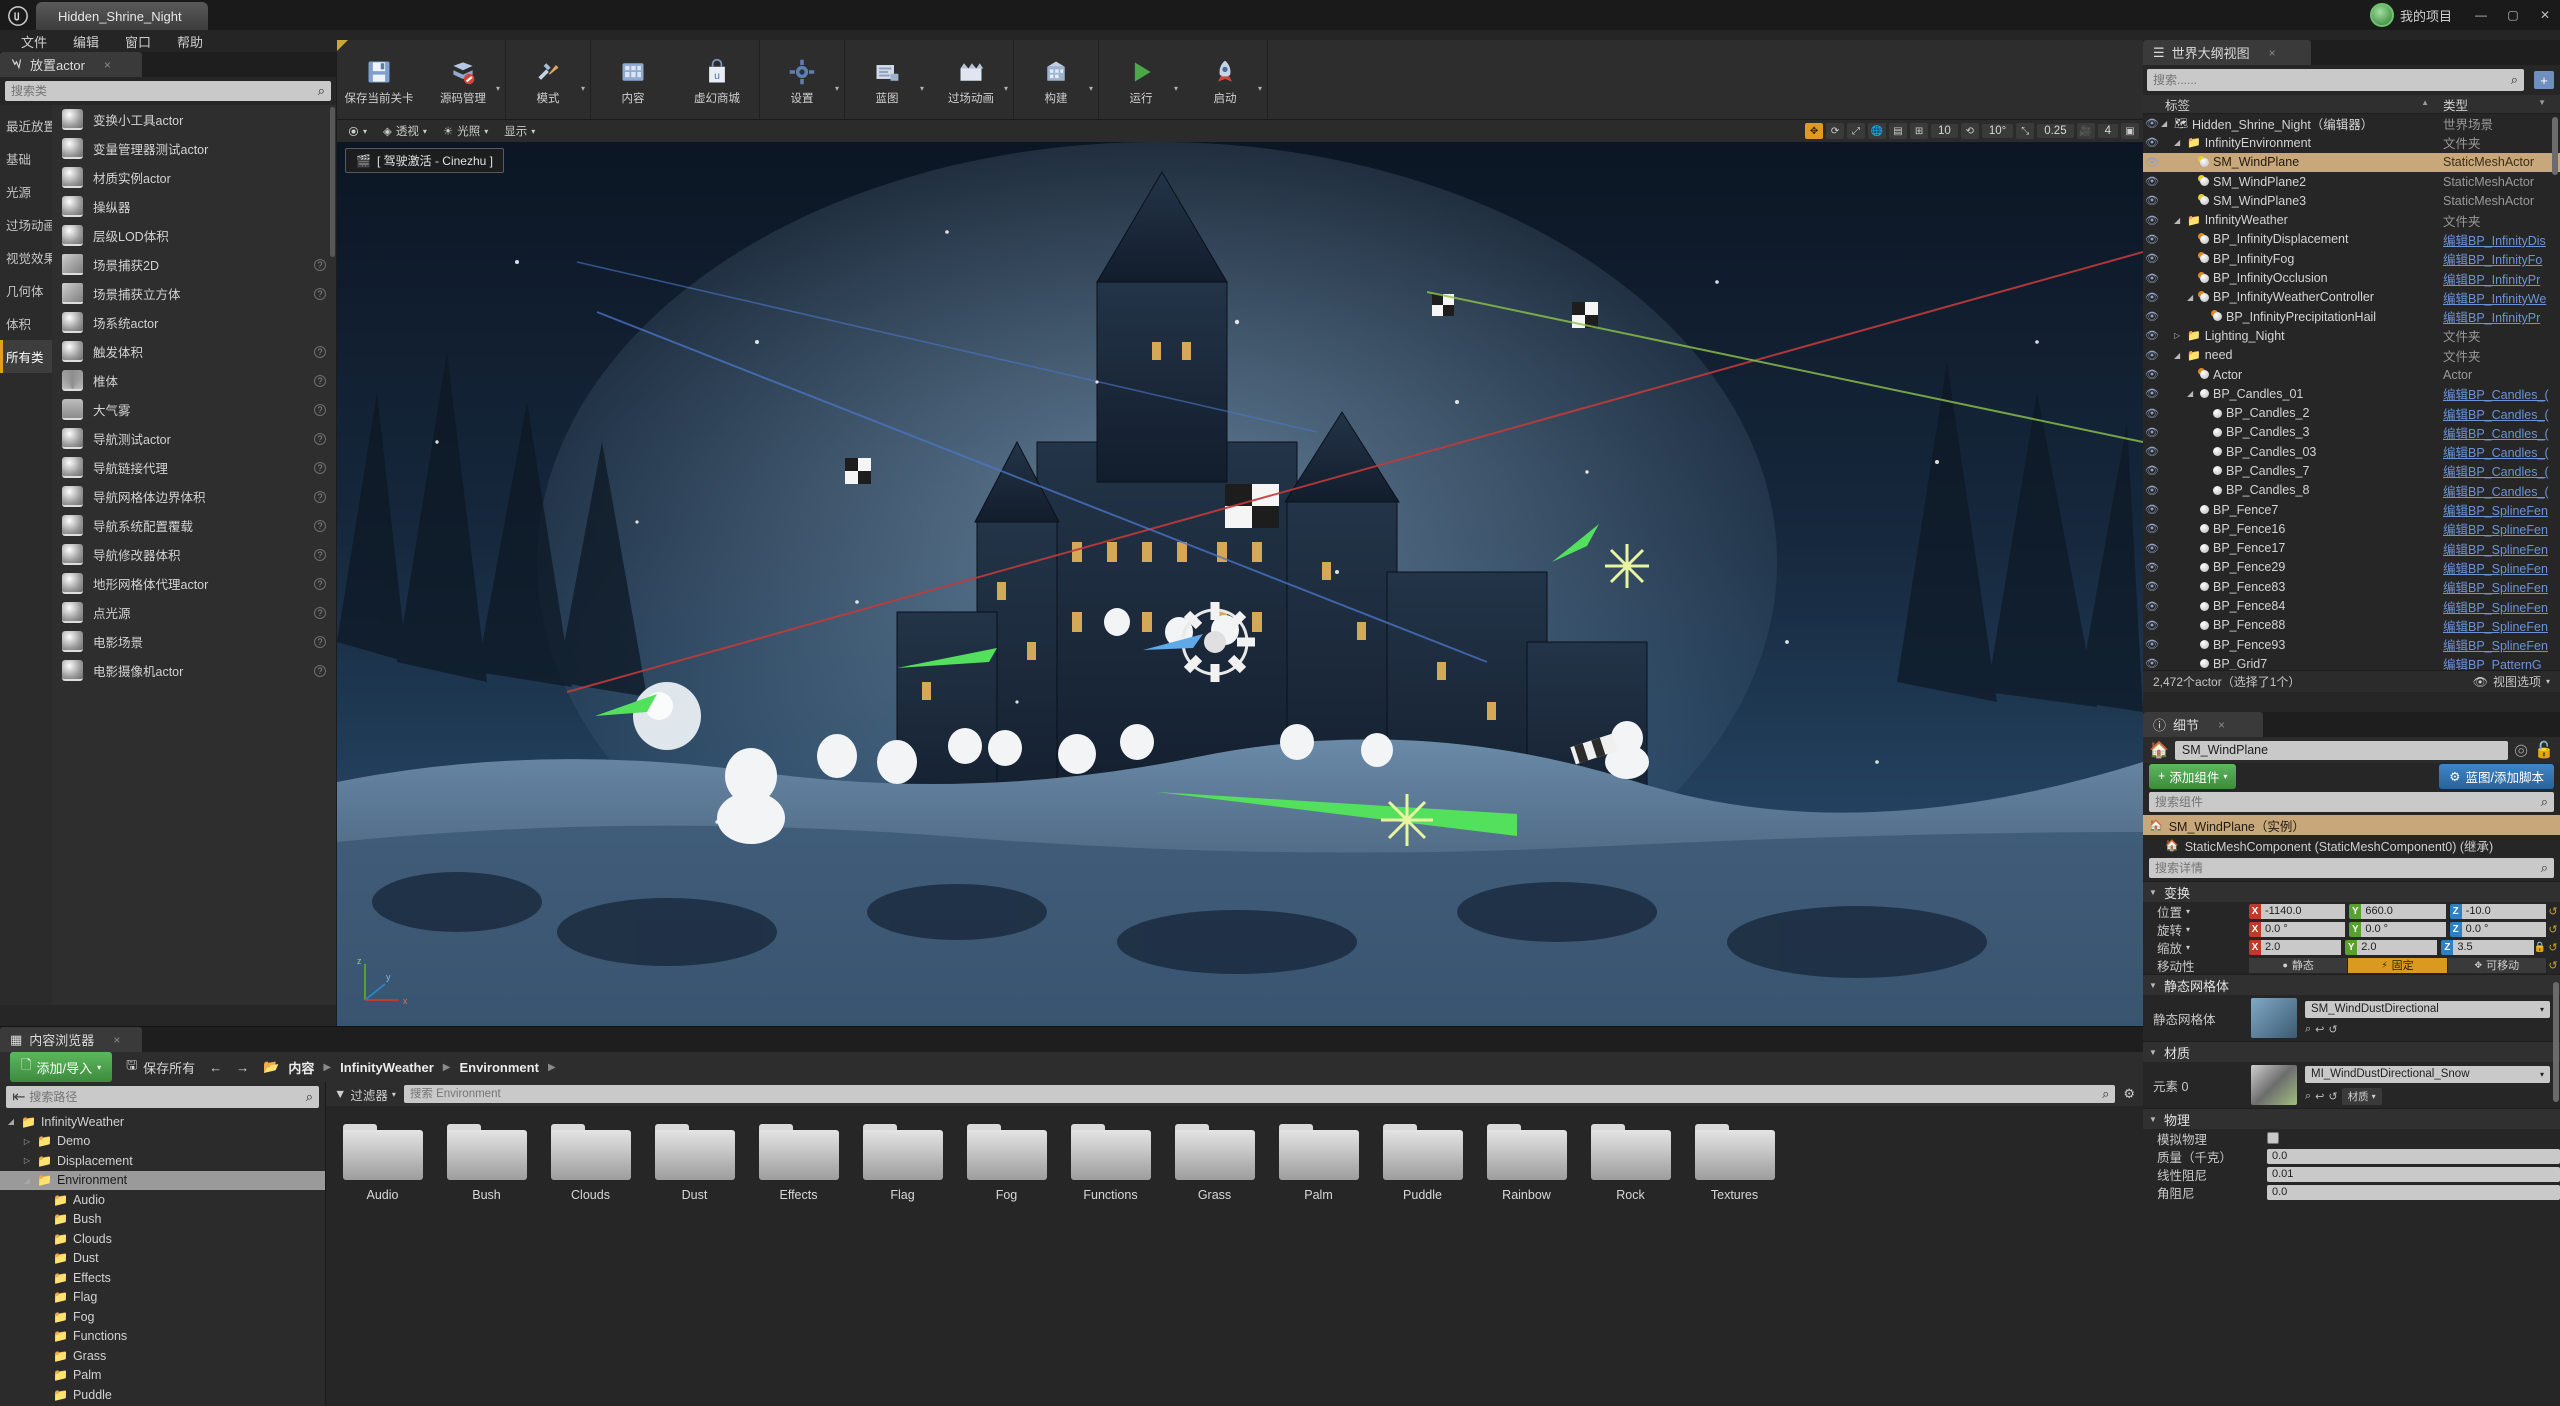 The image size is (2560, 1406). I want to click on chevron-down-icon: ◢, so click(11, 1121).